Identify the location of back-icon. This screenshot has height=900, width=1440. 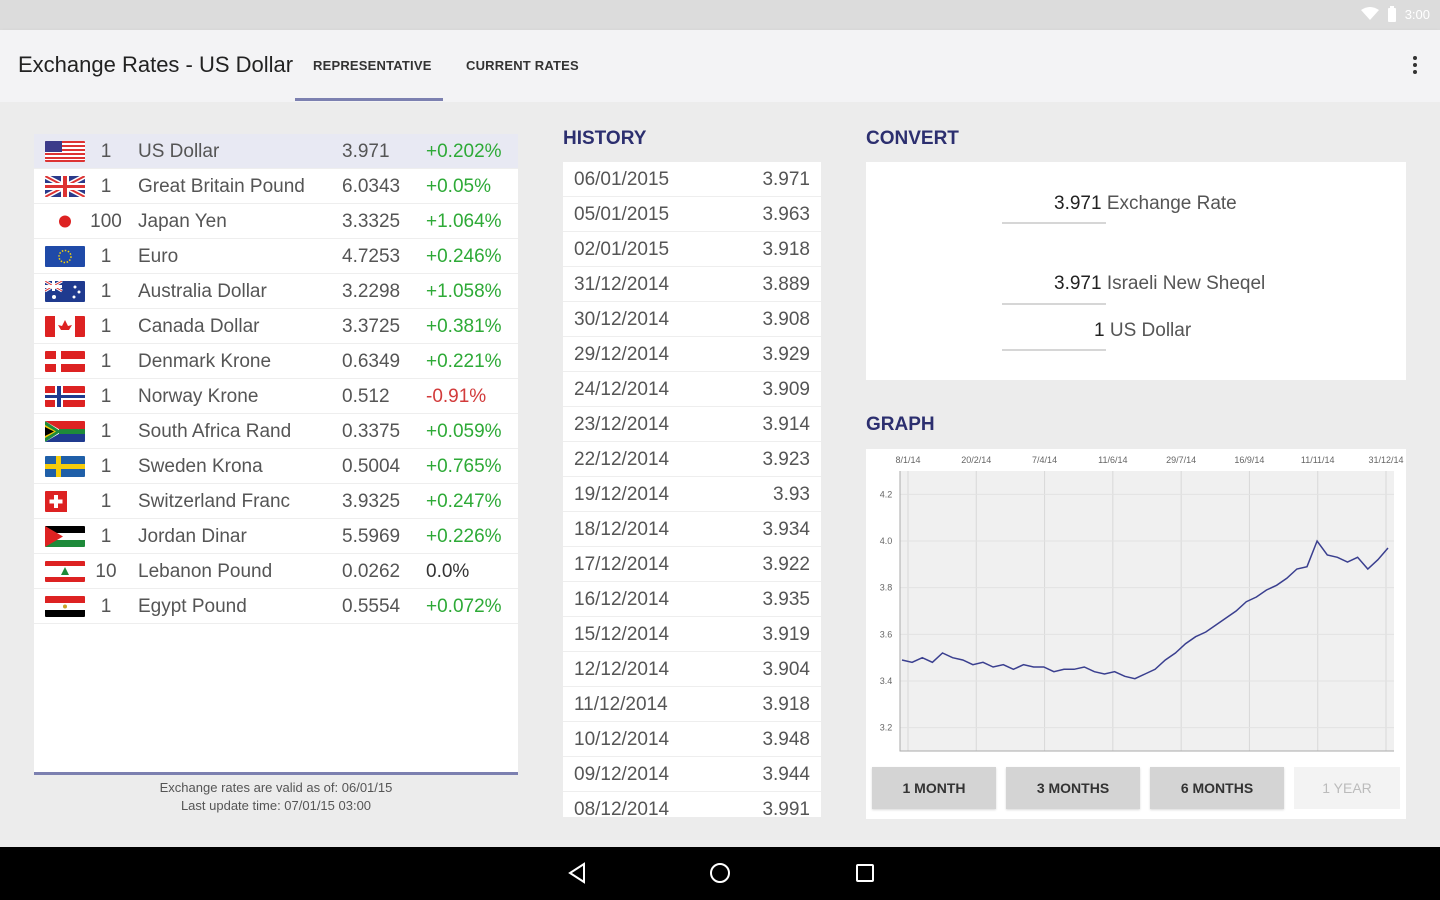
(577, 873).